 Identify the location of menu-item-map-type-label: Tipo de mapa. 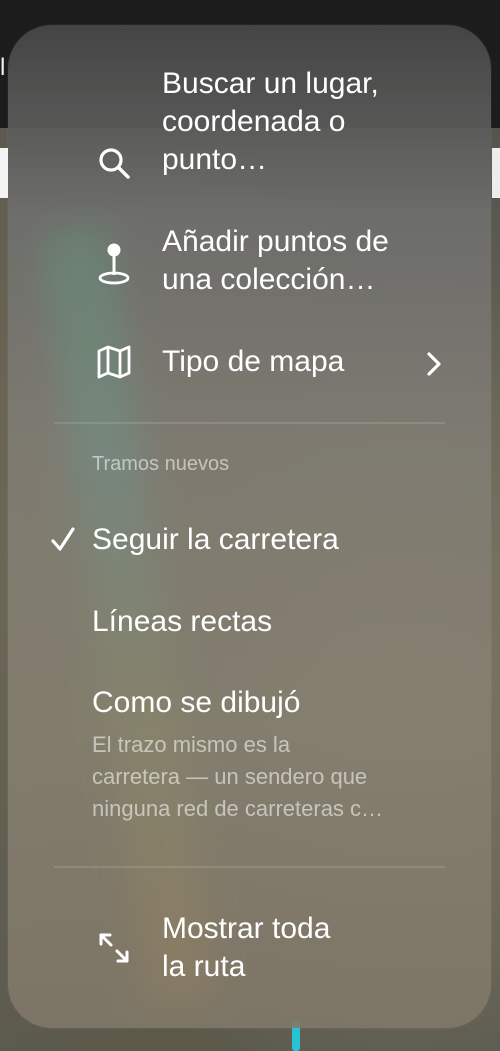
(253, 361).